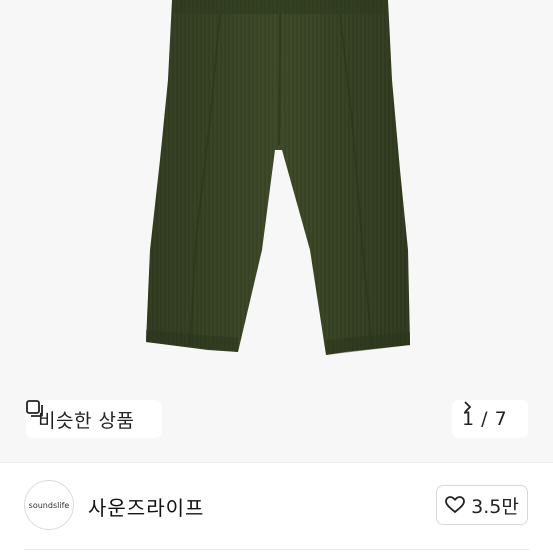  I want to click on divider, so click(276, 549).